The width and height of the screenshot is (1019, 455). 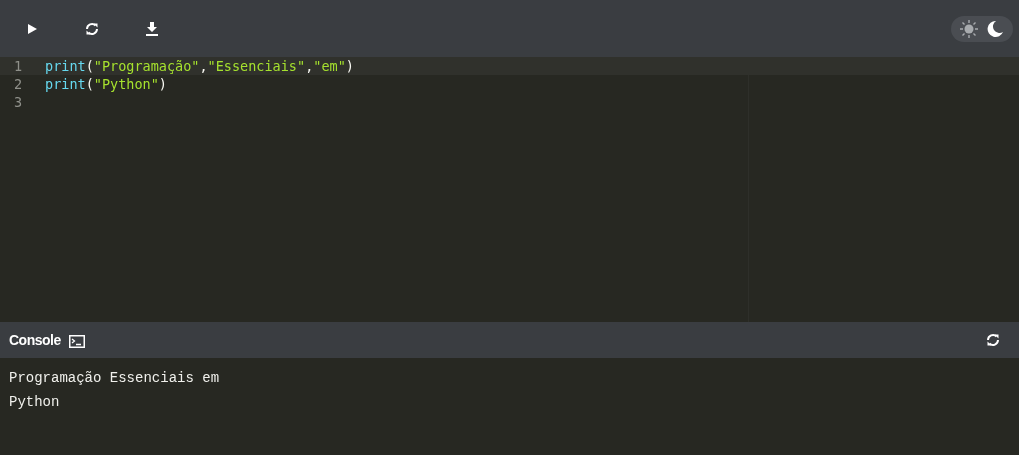 I want to click on play-icon, so click(x=32, y=28).